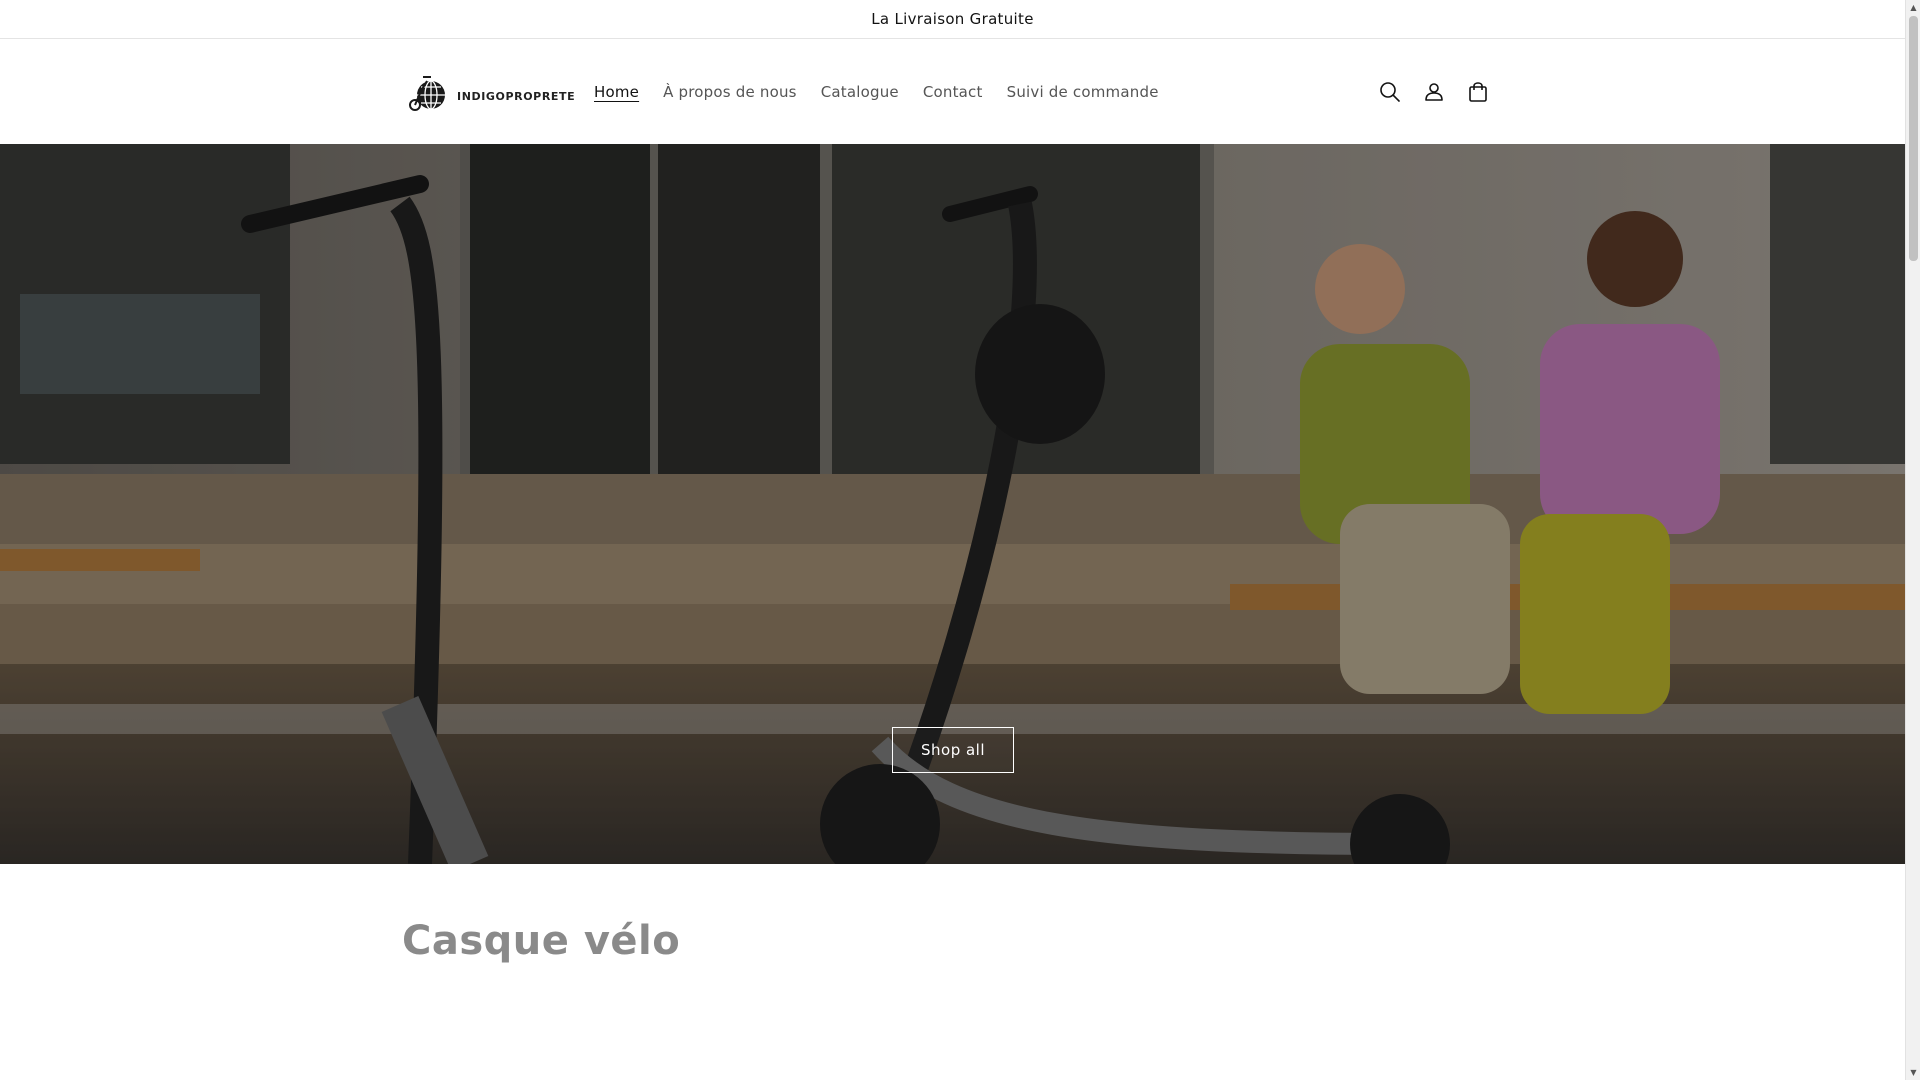  What do you see at coordinates (1083, 92) in the screenshot?
I see `nav-order-tracking: Suivi de commande` at bounding box center [1083, 92].